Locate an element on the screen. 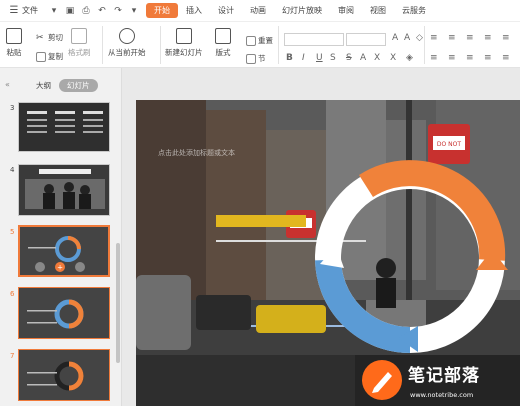 This screenshot has width=520, height=406. tab-view: 视图 is located at coordinates (378, 10).